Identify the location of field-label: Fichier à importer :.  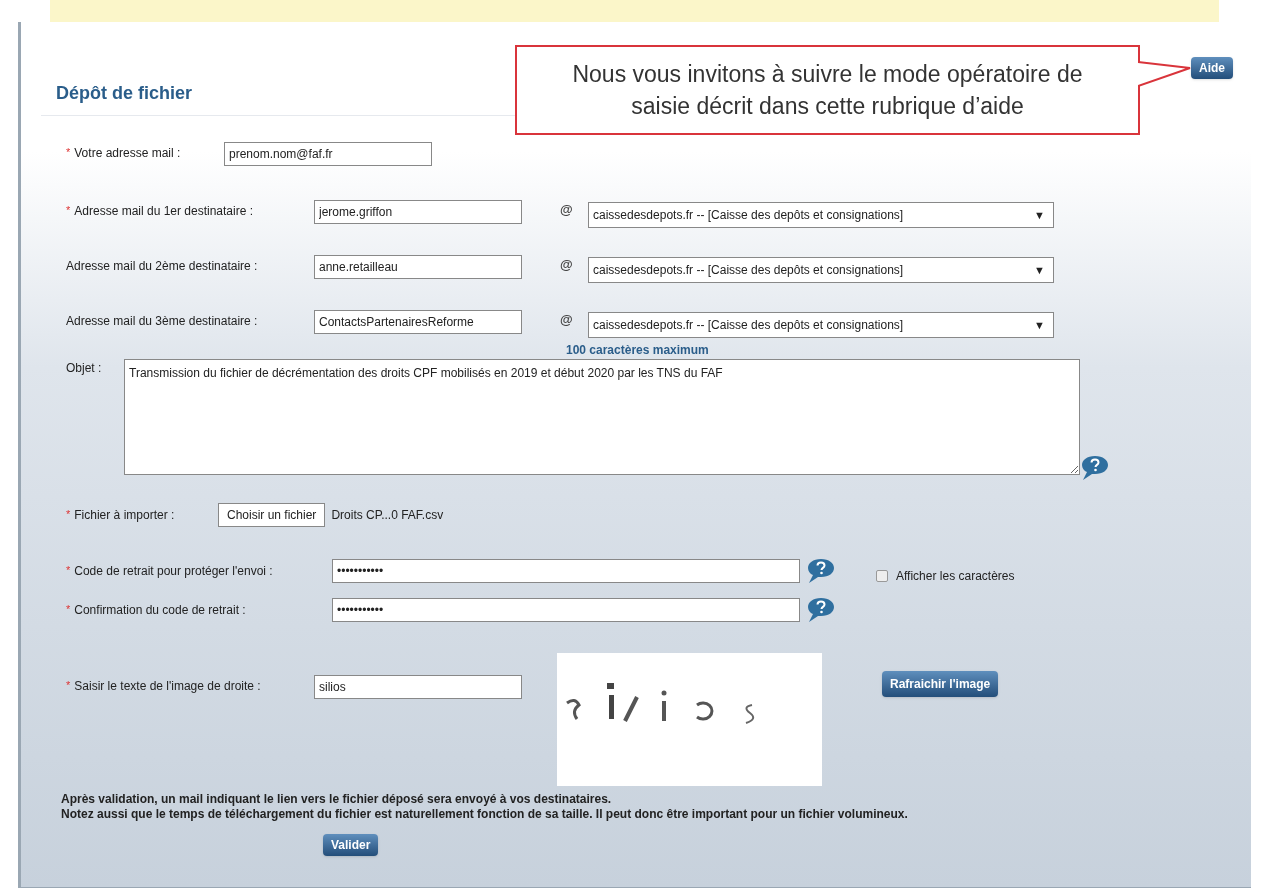
(124, 515).